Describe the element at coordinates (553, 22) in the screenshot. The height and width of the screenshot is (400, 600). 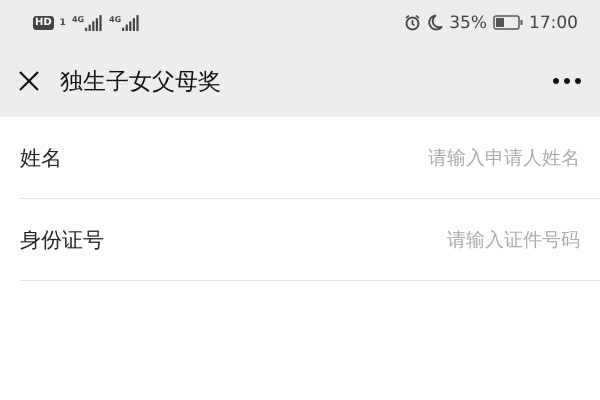
I see `clock-time: 17:00` at that location.